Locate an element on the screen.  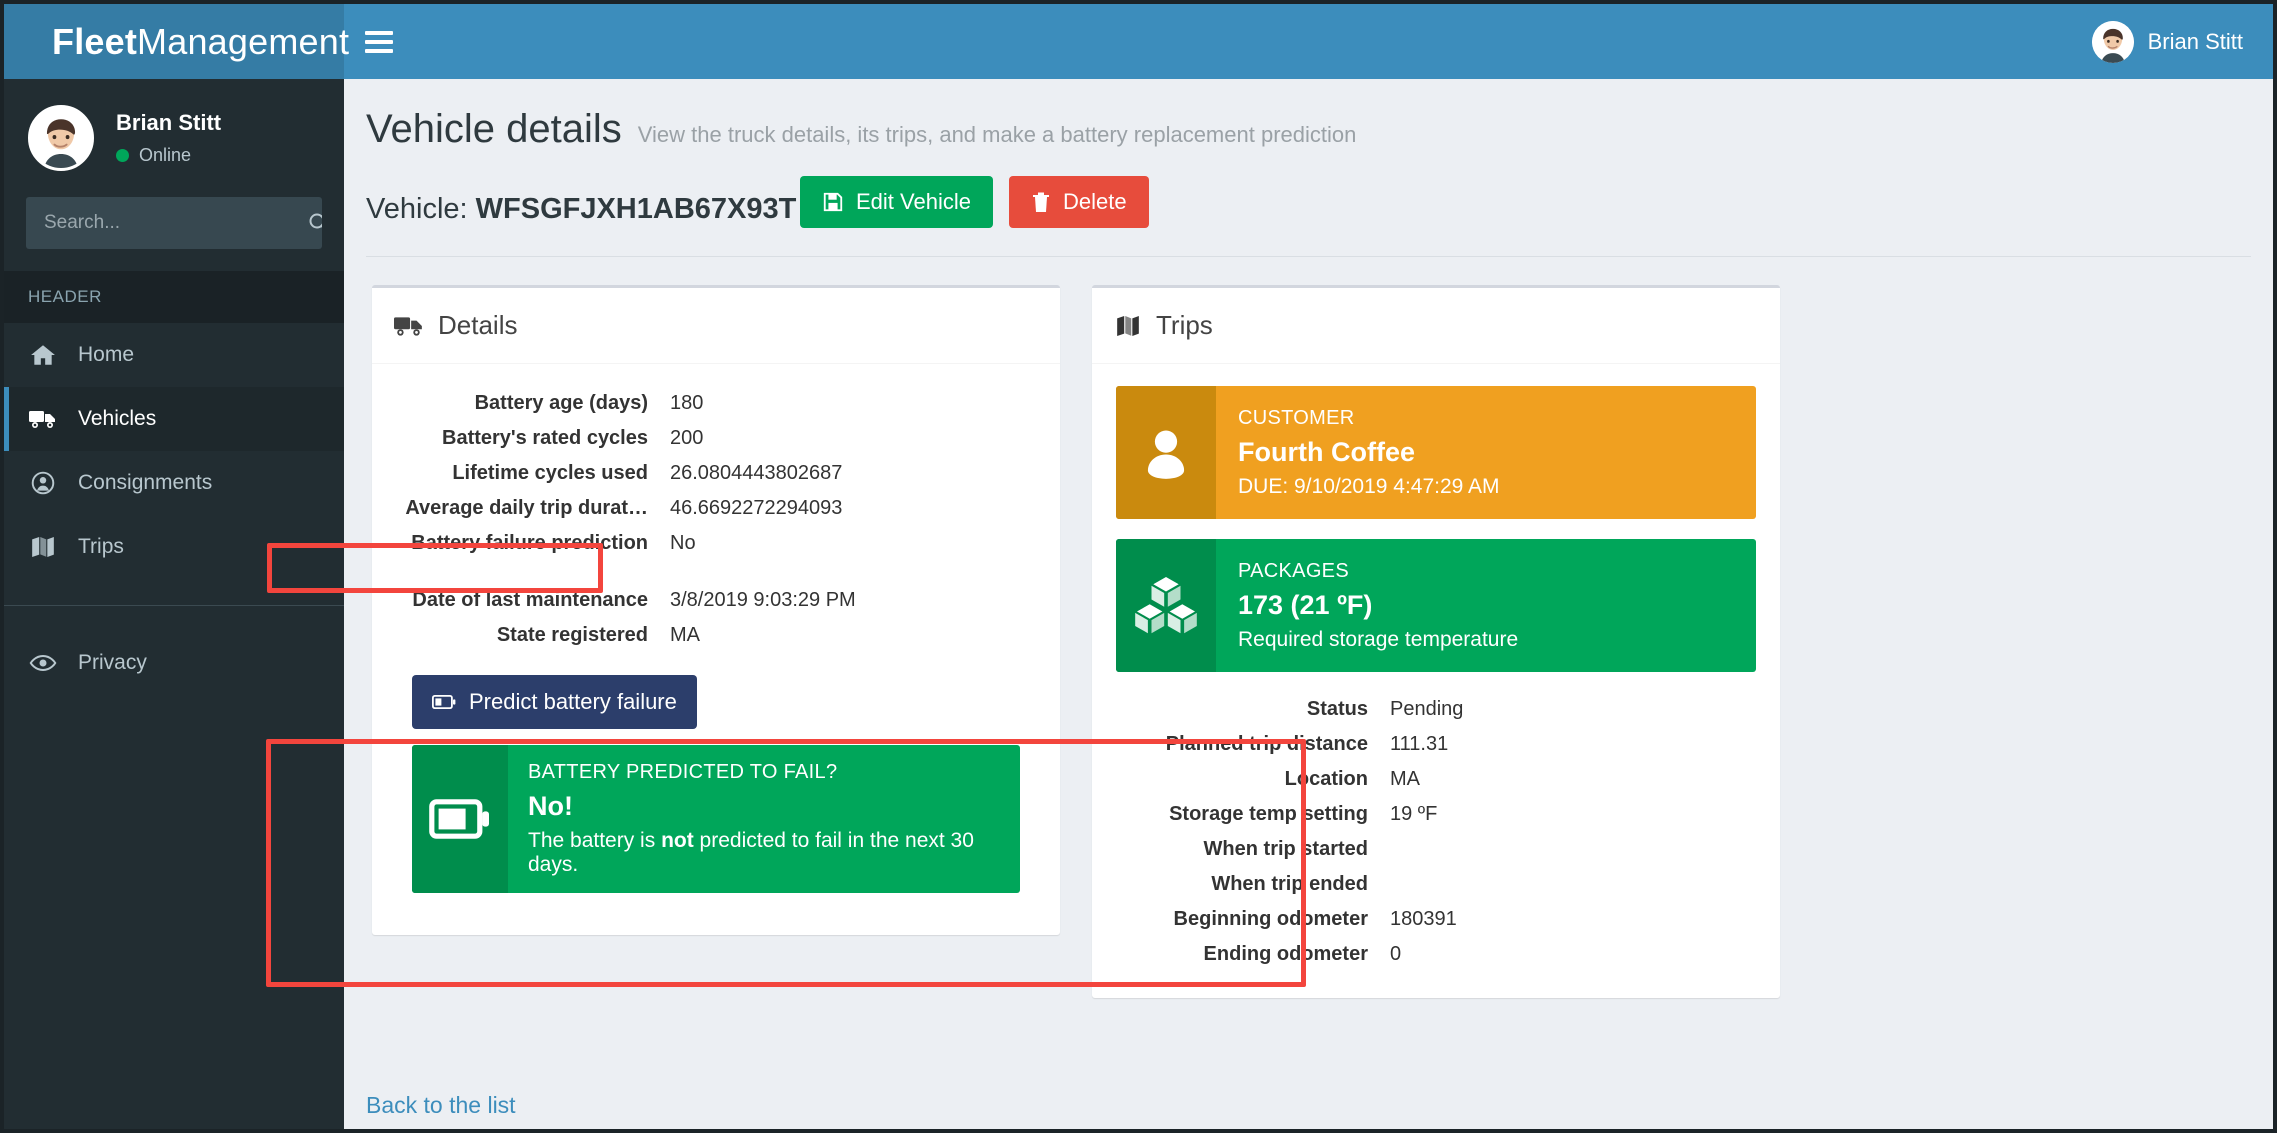
sidebar-footer-menu: Privacy is located at coordinates (174, 663).